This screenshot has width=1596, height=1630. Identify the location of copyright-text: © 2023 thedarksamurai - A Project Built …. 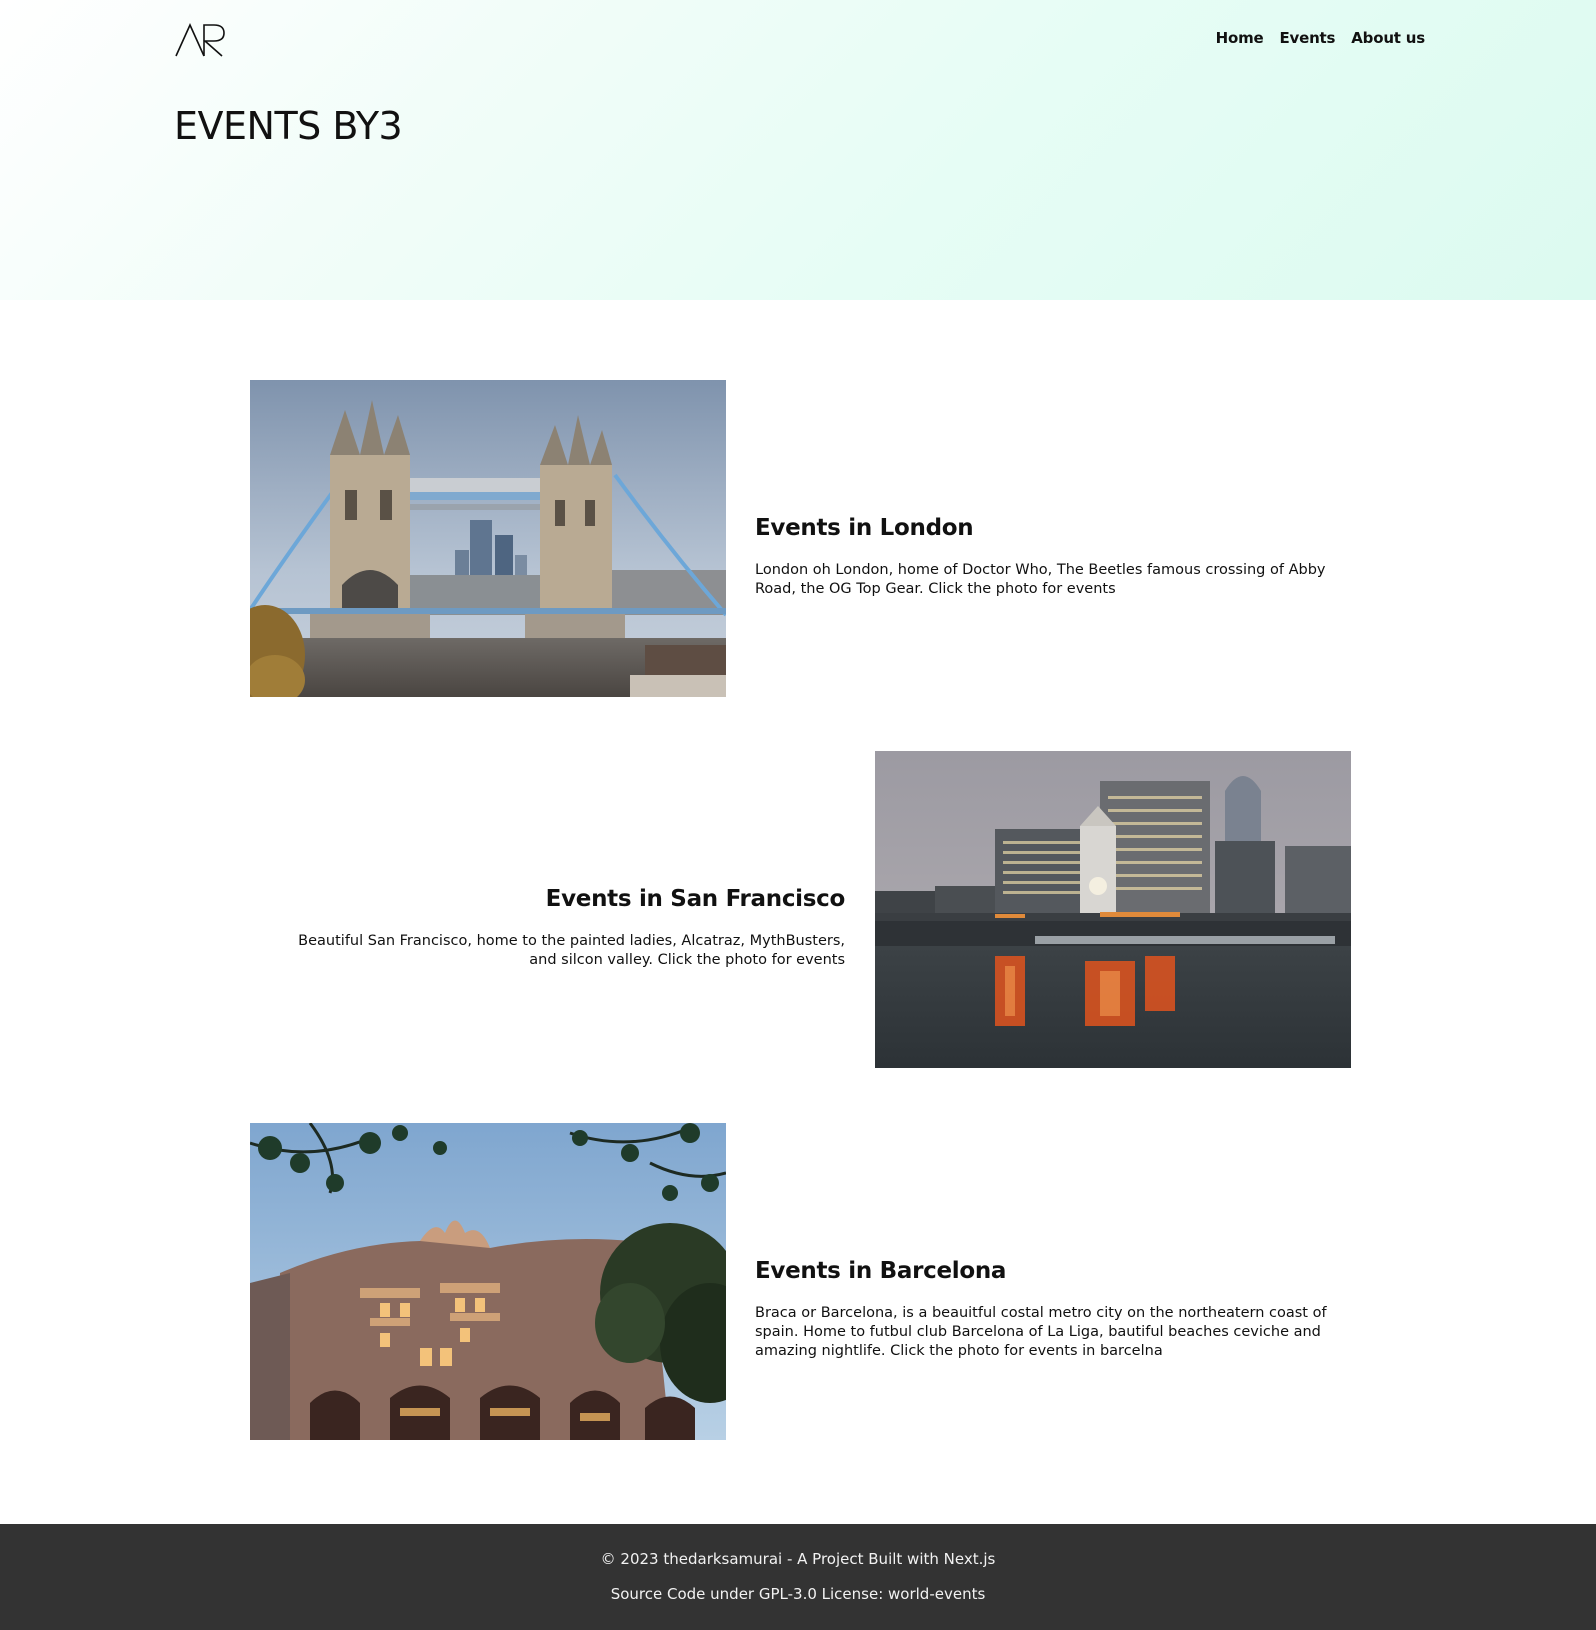
(798, 1559).